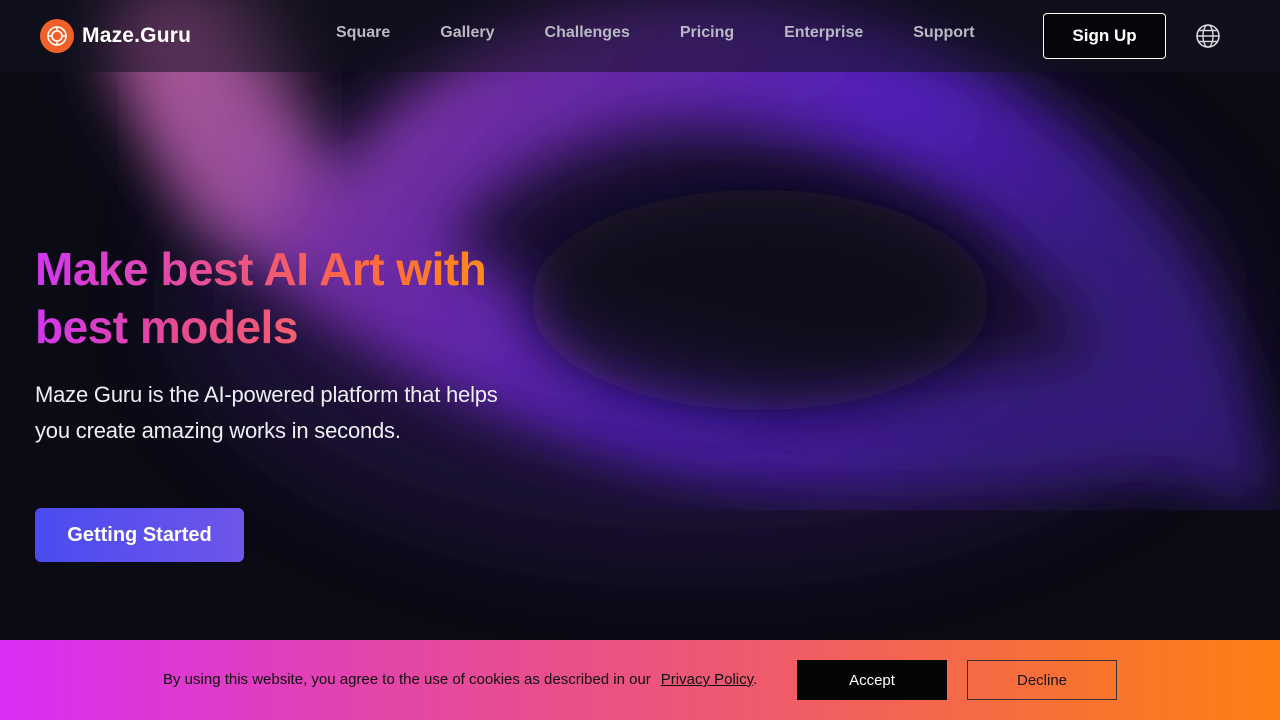 Image resolution: width=1280 pixels, height=720 pixels. What do you see at coordinates (755, 679) in the screenshot?
I see `cookie-message-period: .` at bounding box center [755, 679].